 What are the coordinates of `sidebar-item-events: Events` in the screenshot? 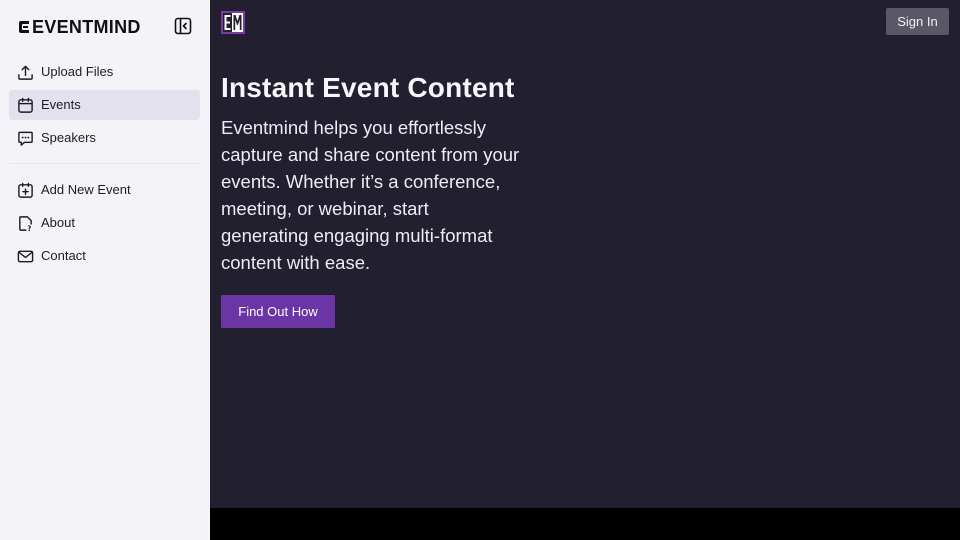 It's located at (104, 105).